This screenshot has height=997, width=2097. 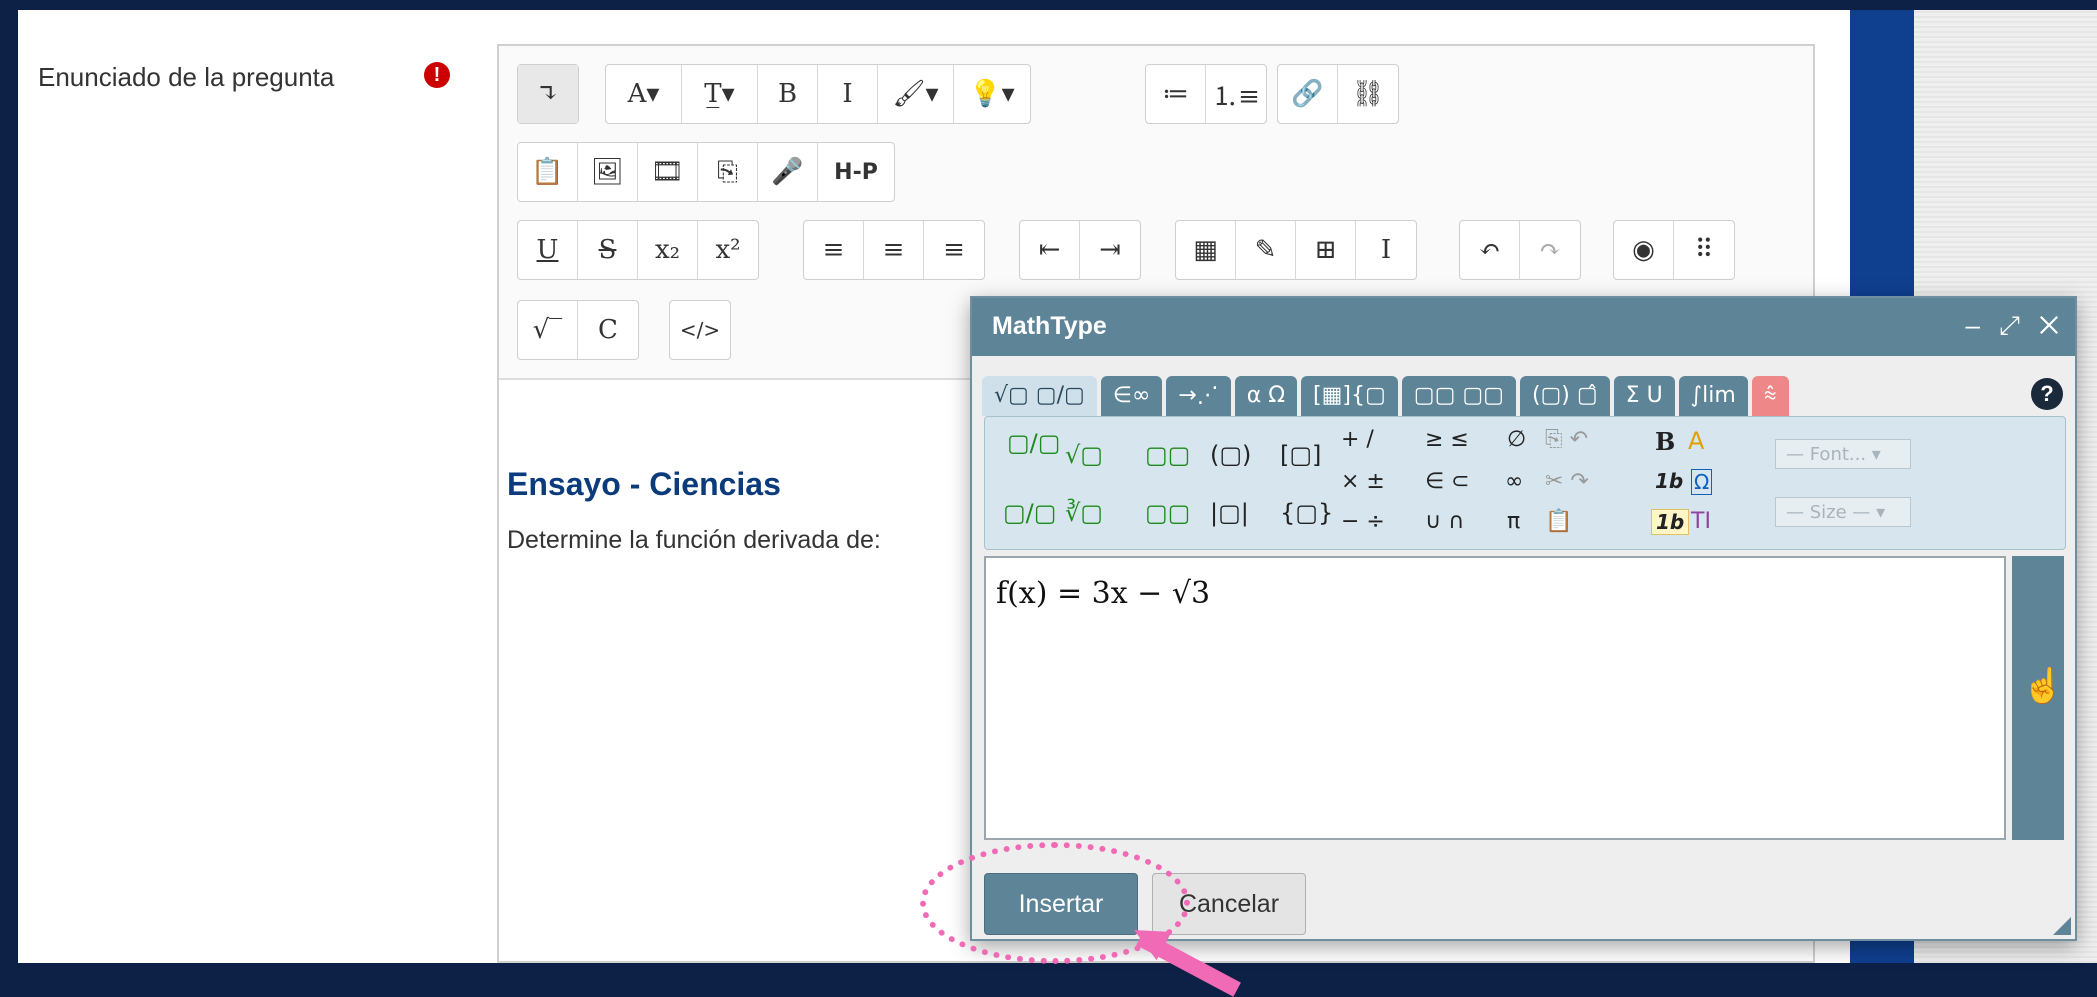 I want to click on highlight-button: 🖌▾, so click(x=916, y=94).